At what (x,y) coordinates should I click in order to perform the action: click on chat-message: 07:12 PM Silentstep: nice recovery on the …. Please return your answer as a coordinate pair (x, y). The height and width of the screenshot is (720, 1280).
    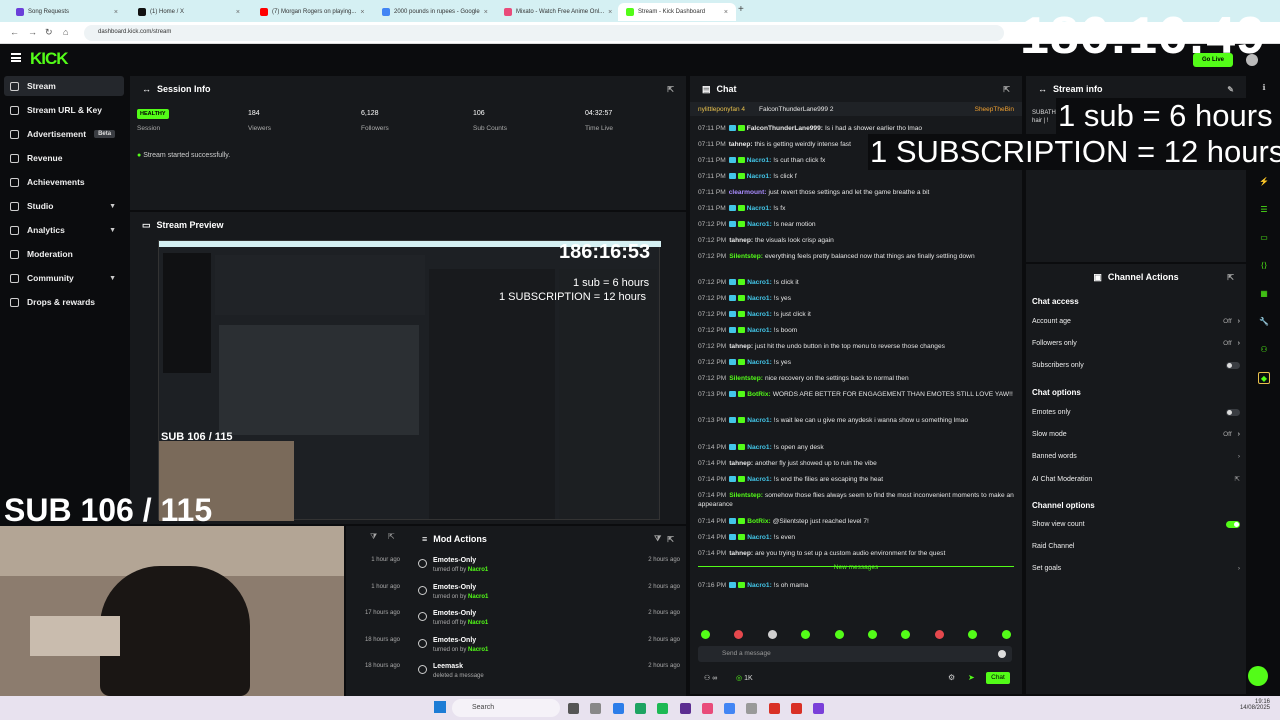
    Looking at the image, I should click on (857, 379).